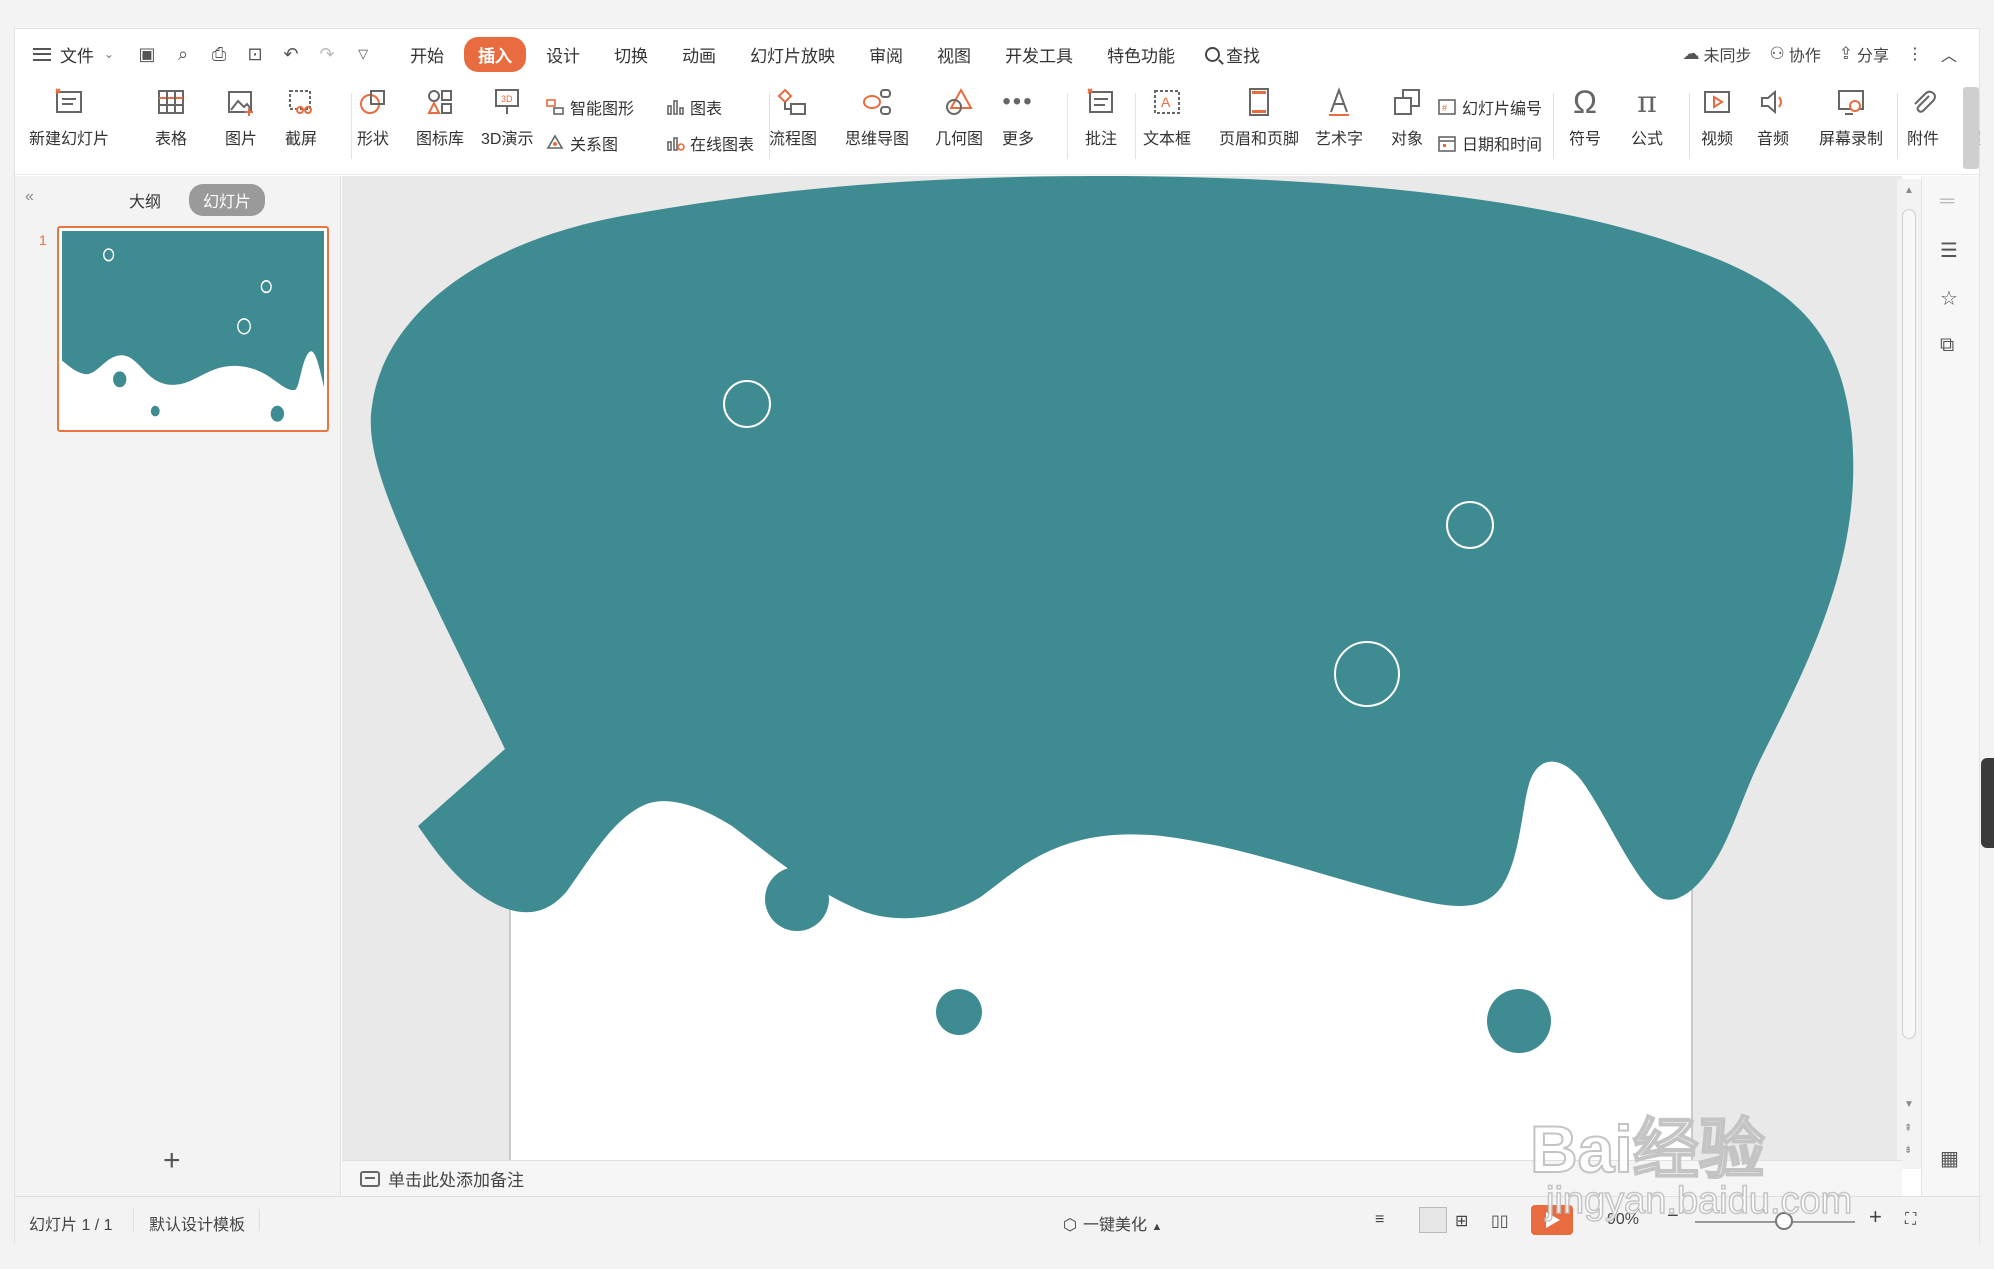  Describe the element at coordinates (183, 54) in the screenshot. I see `format-painter-icon: ⌕` at that location.